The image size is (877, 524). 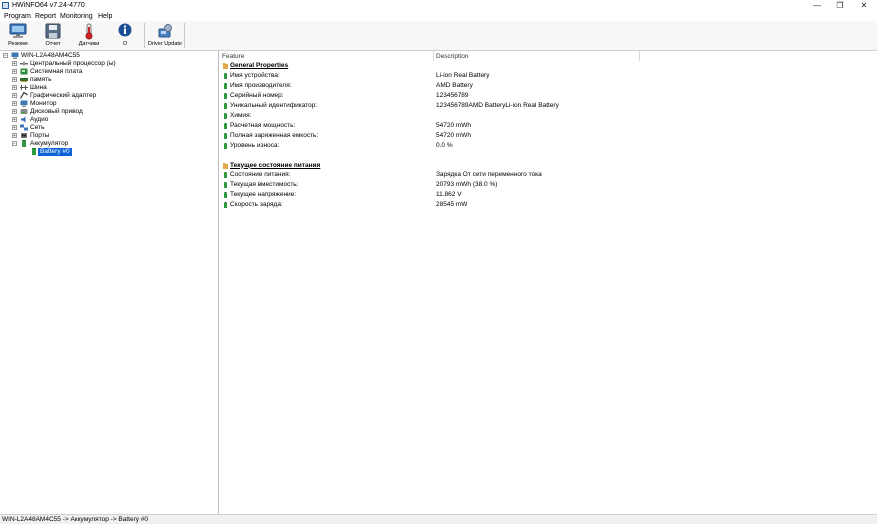 I want to click on description-cell: Li-ion Real Battery, so click(x=463, y=75).